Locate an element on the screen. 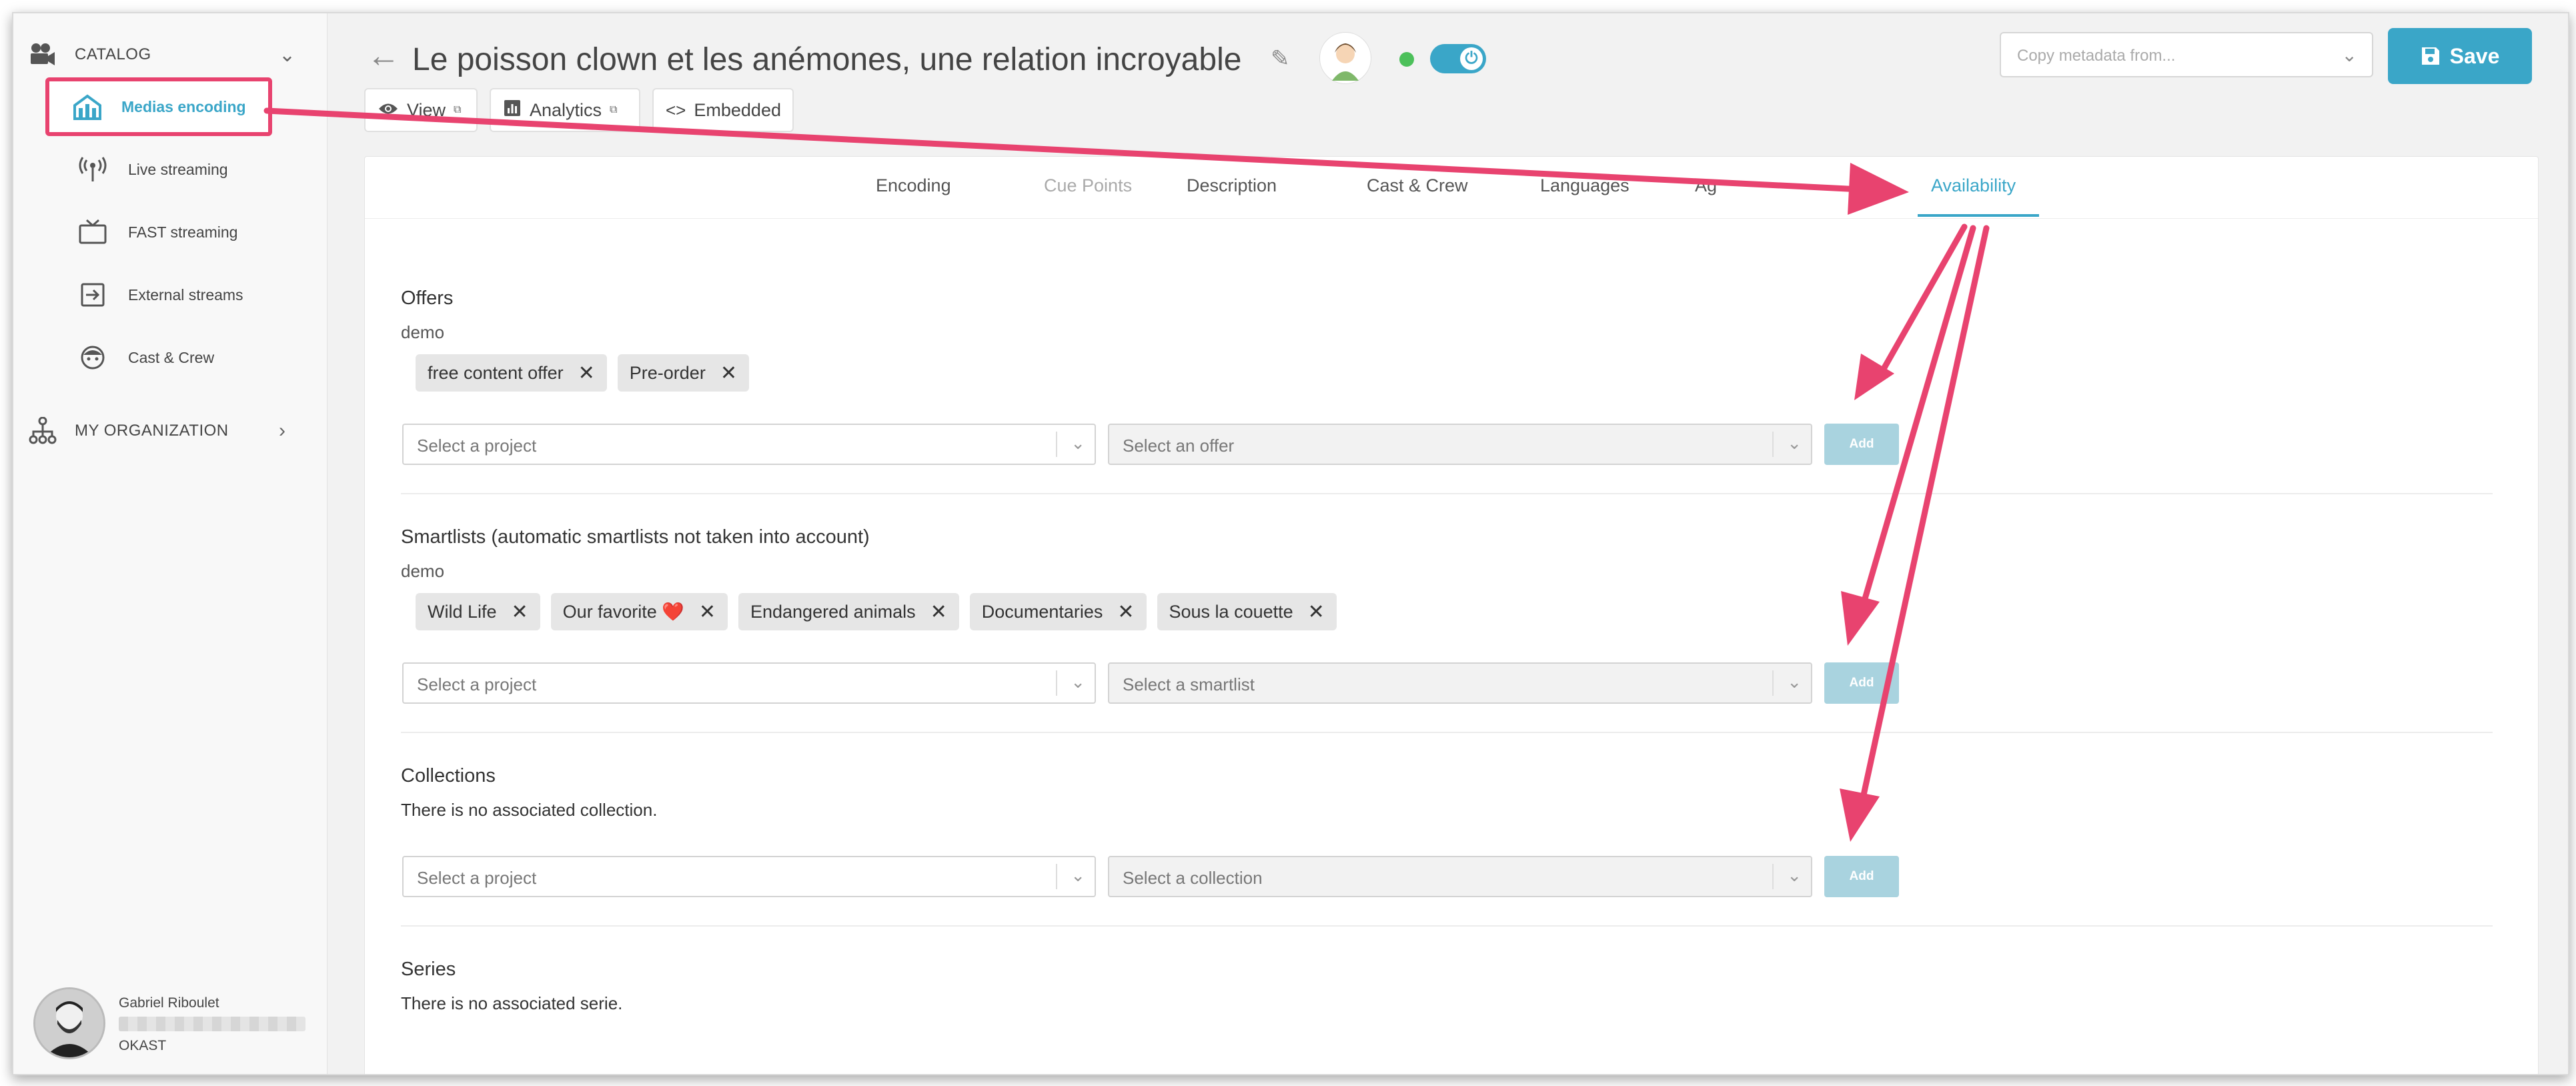 The width and height of the screenshot is (2576, 1086). pencil-icon: ✎ is located at coordinates (1280, 58).